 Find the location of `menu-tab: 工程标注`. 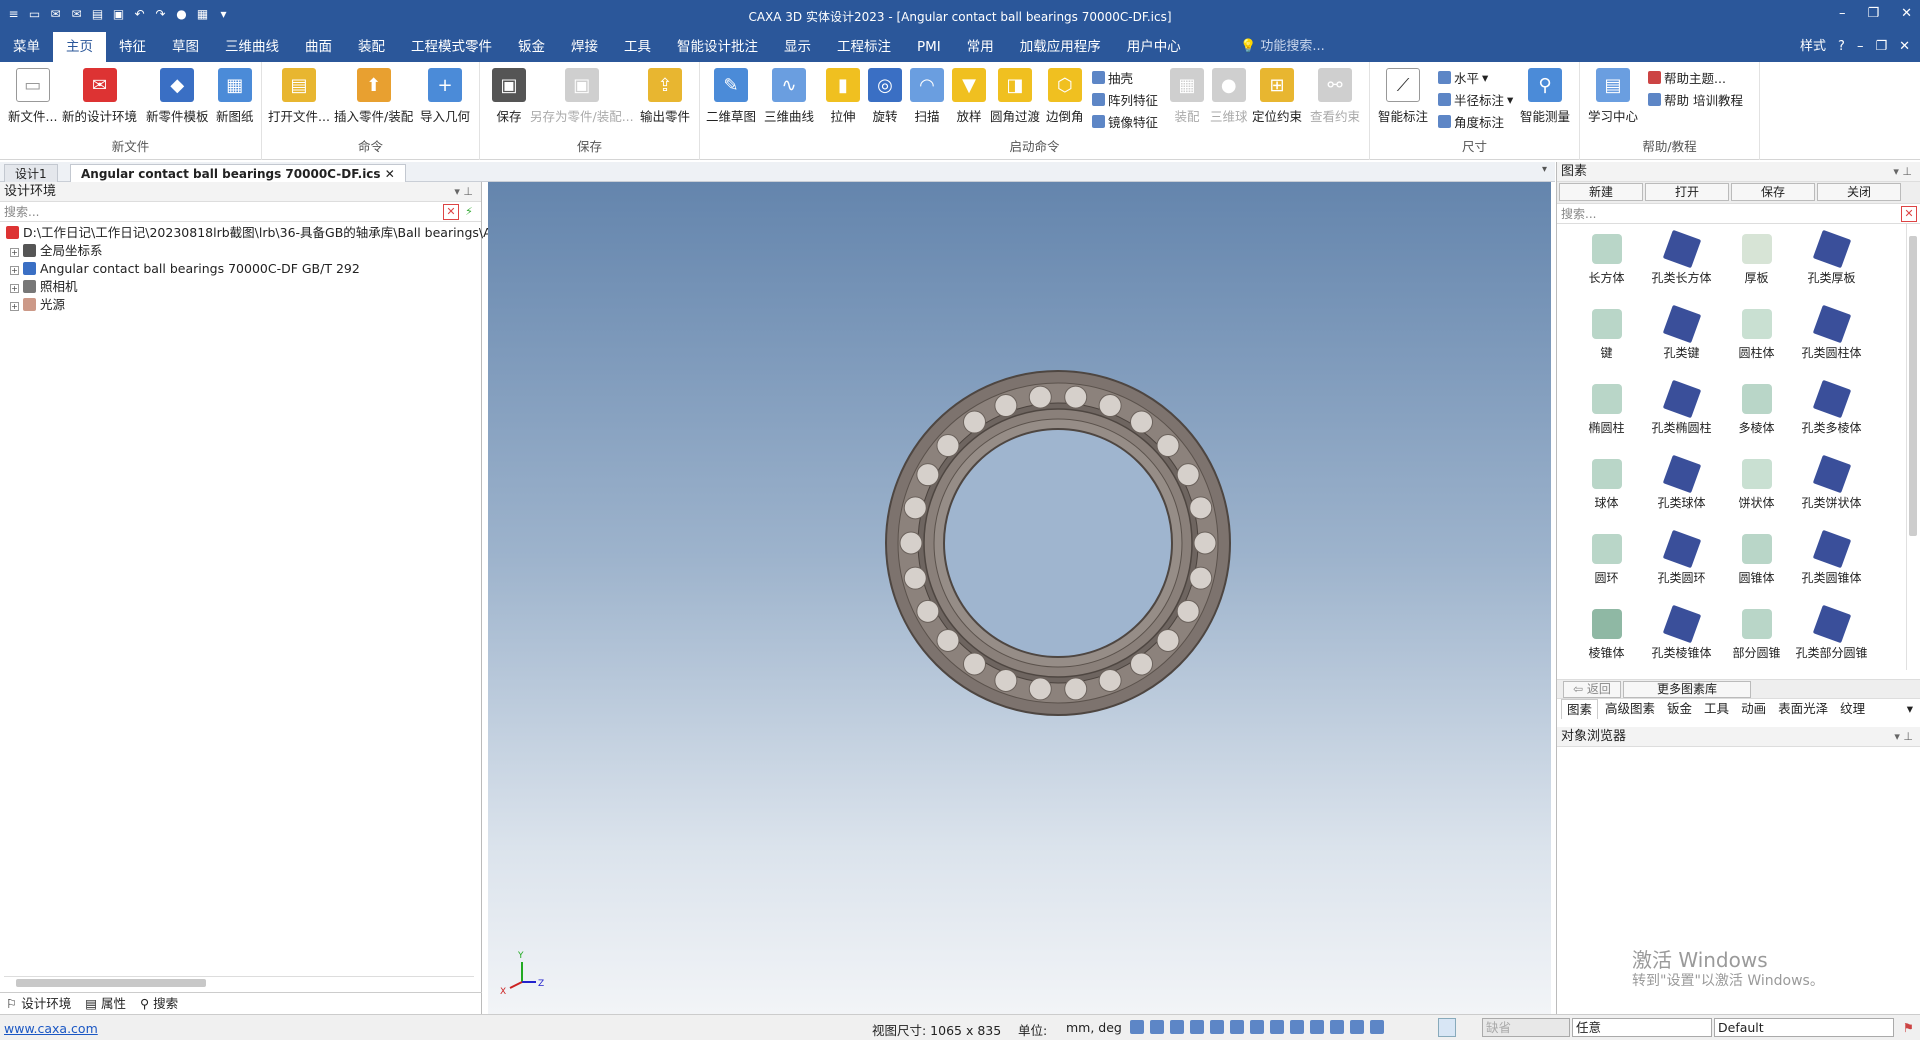

menu-tab: 工程标注 is located at coordinates (864, 47).